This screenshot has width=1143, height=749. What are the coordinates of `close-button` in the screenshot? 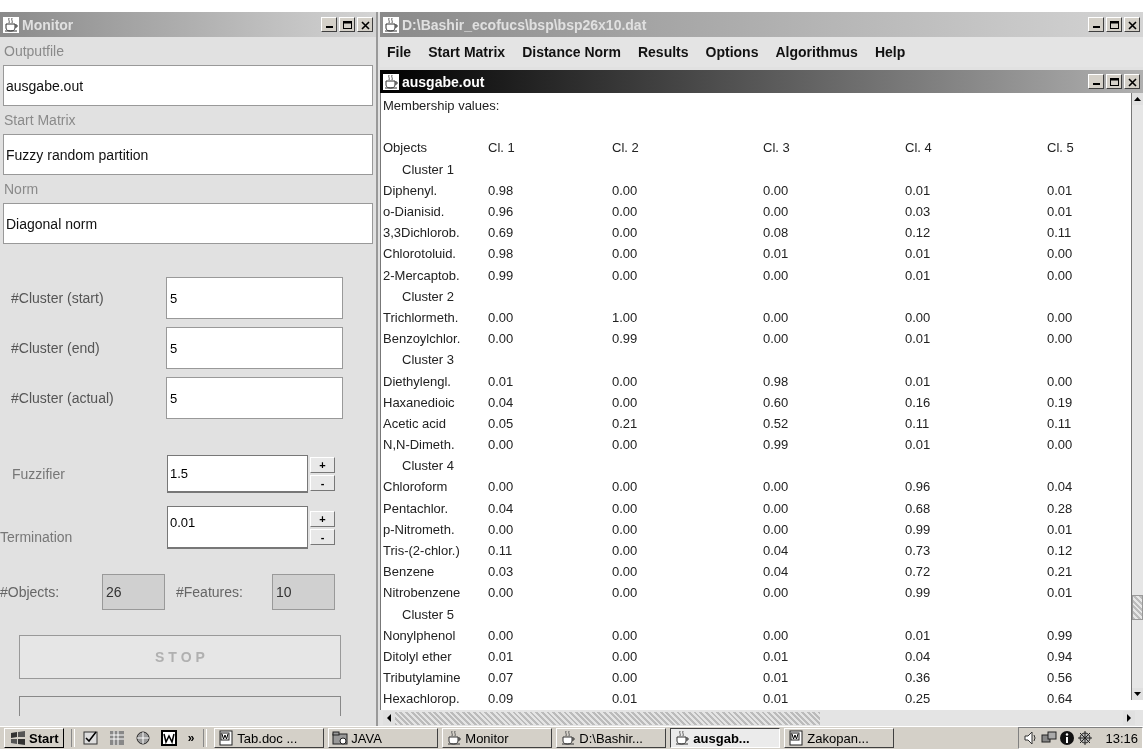 It's located at (1132, 81).